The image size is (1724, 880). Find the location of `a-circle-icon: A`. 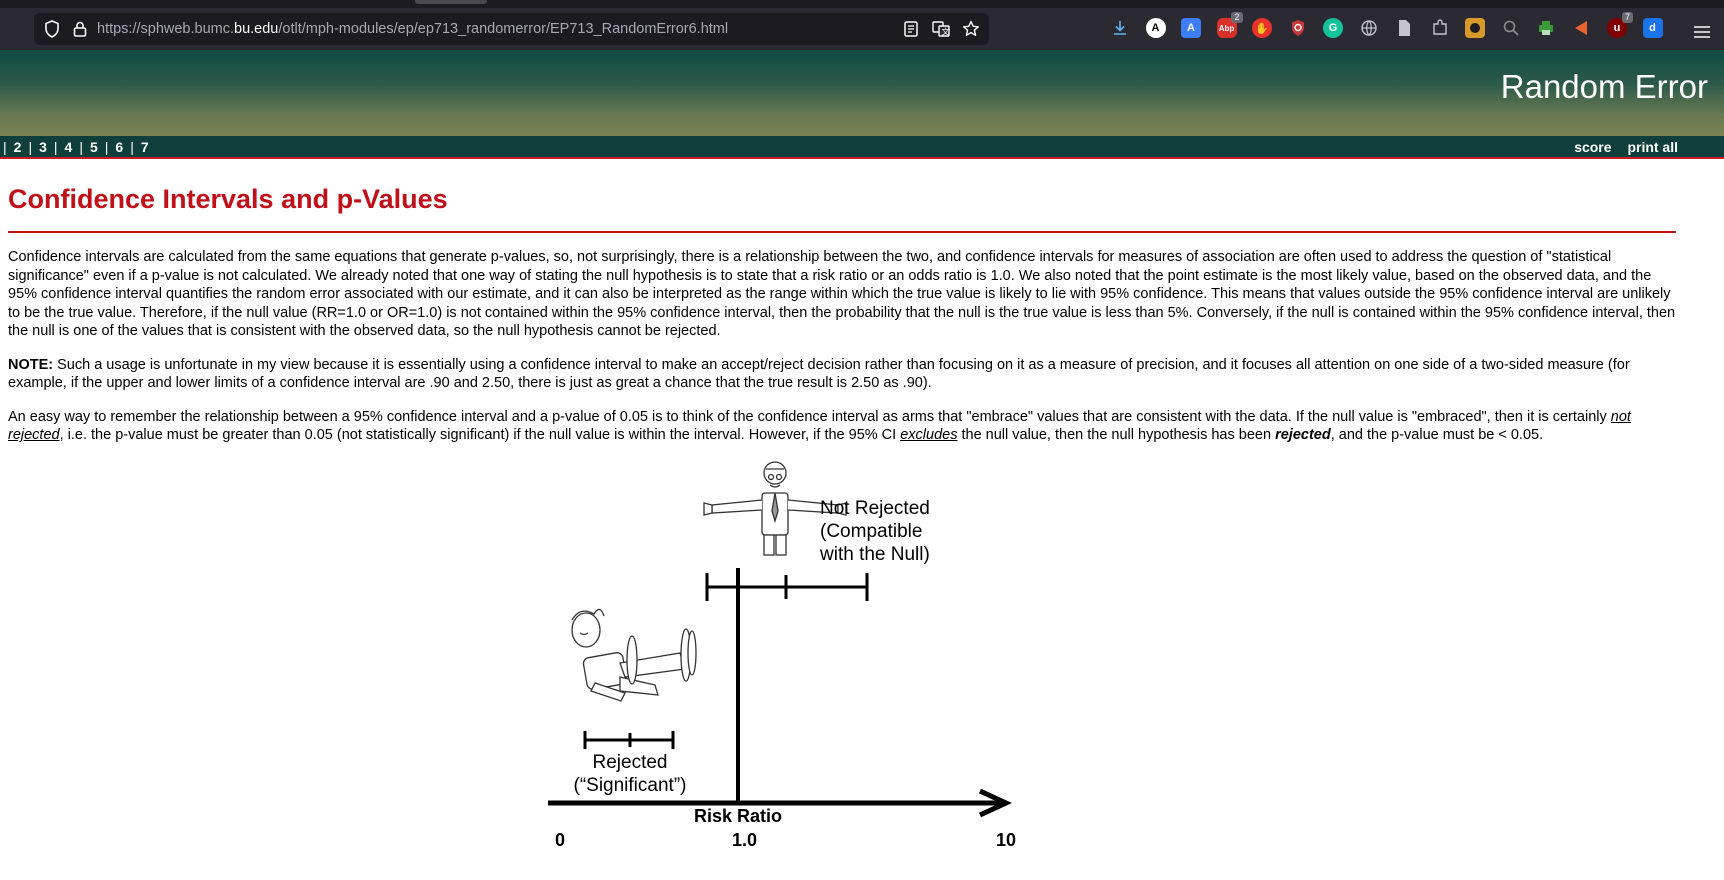

a-circle-icon: A is located at coordinates (1155, 28).